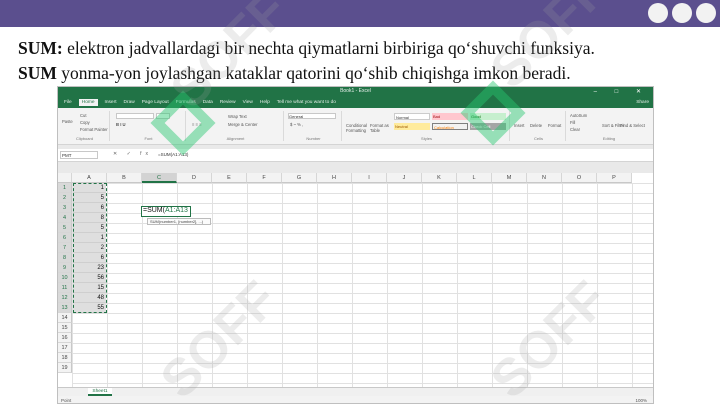 The image size is (720, 406). What do you see at coordinates (84, 138) in the screenshot?
I see `clipboard-label: Clipboard` at bounding box center [84, 138].